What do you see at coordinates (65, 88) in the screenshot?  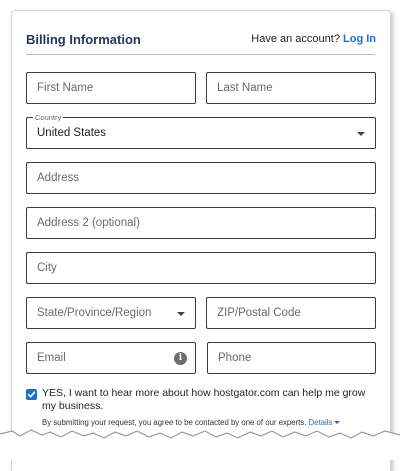 I see `first-name-placeholder: First Name` at bounding box center [65, 88].